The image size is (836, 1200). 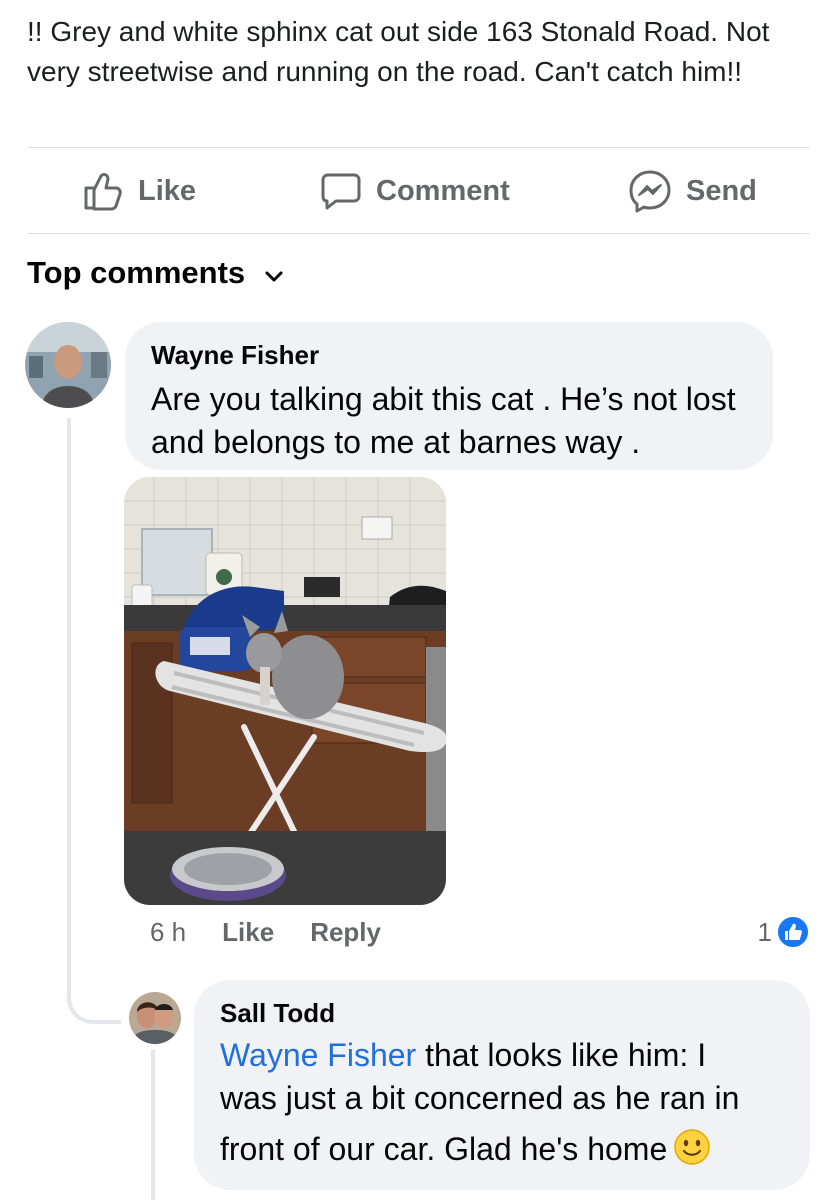 I want to click on thread-connector, so click(x=94, y=997).